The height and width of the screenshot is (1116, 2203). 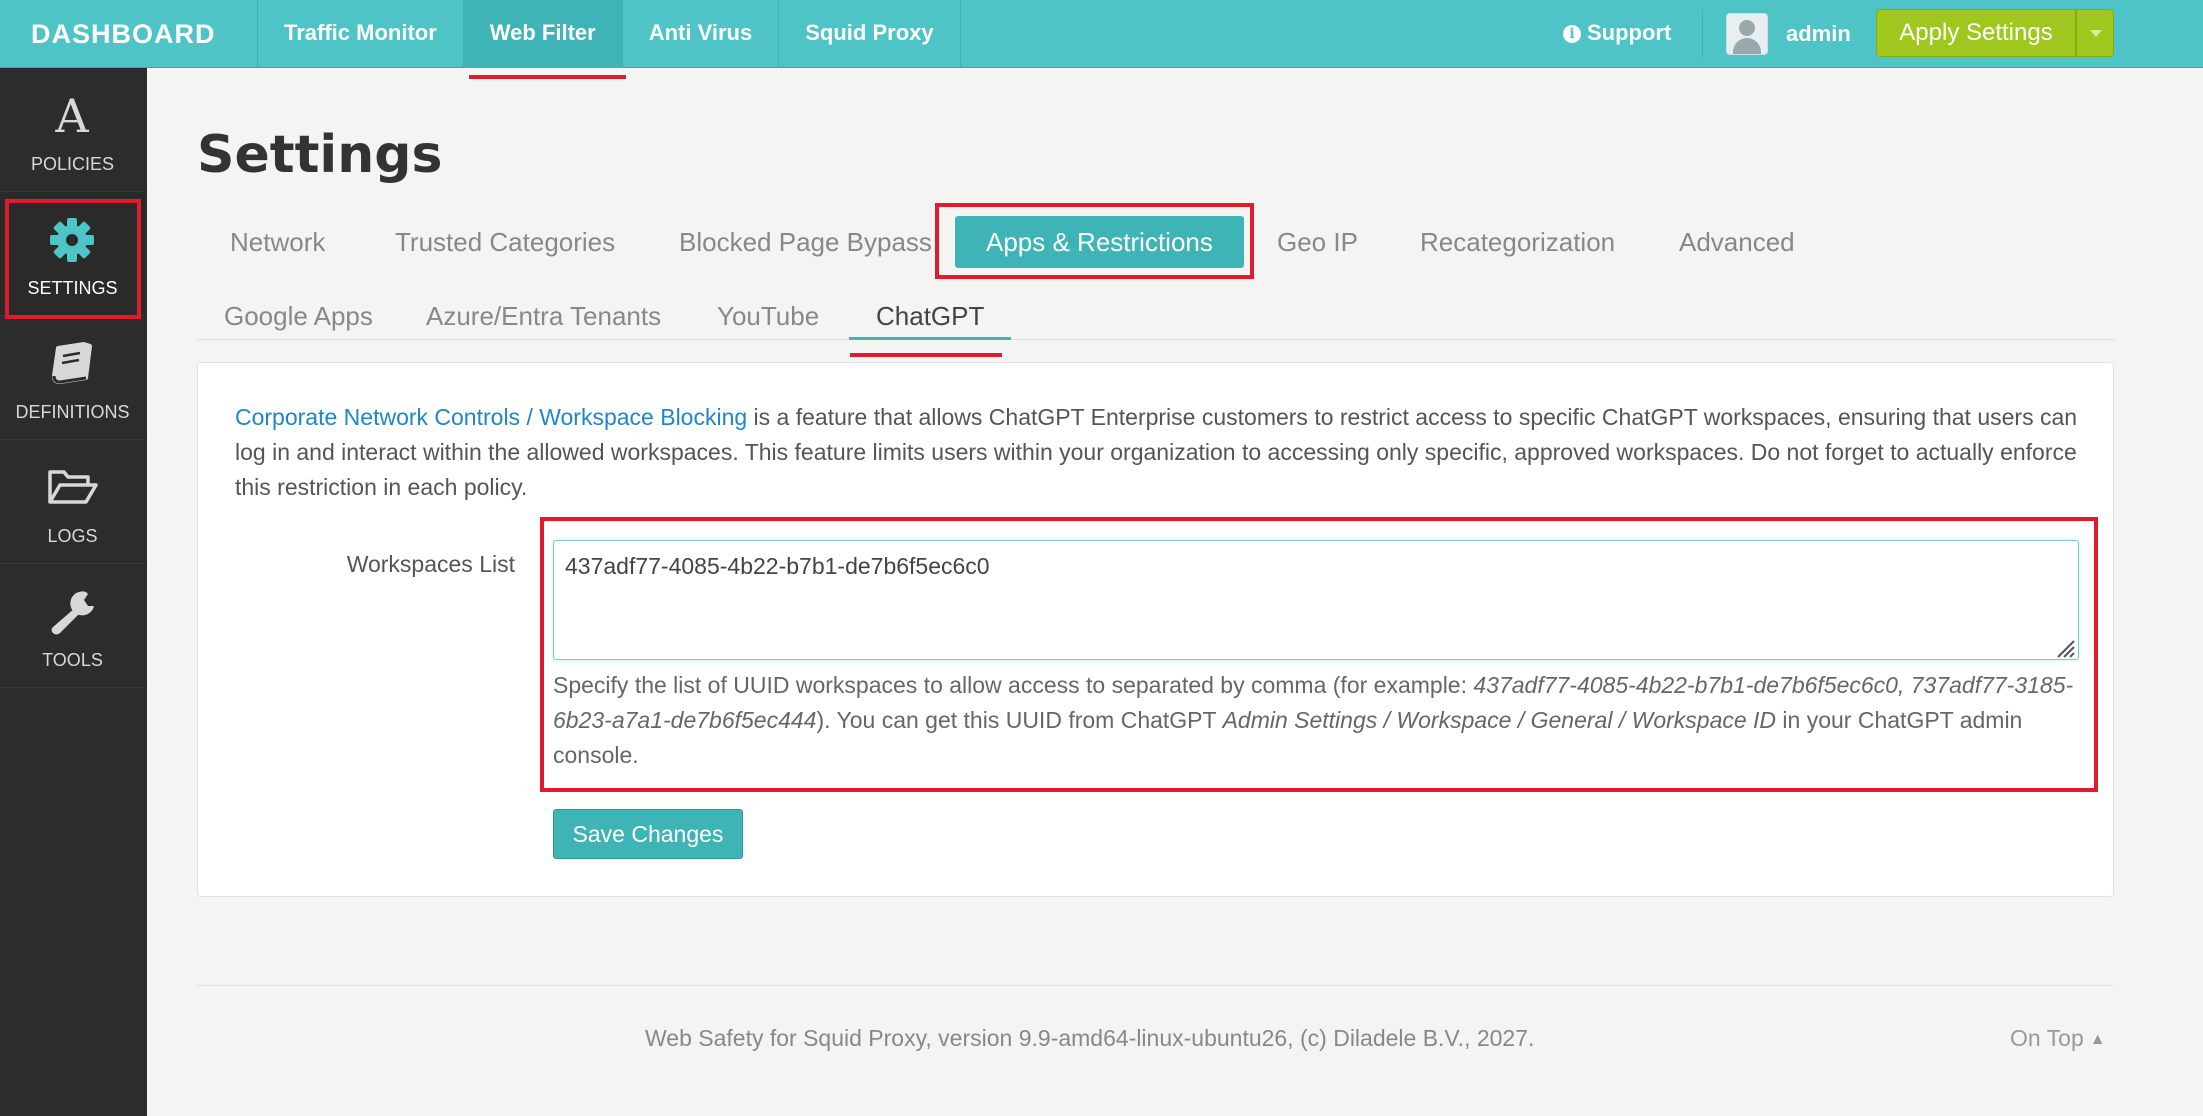 What do you see at coordinates (72, 412) in the screenshot?
I see `sidebar-item-label: DEFINITIONS` at bounding box center [72, 412].